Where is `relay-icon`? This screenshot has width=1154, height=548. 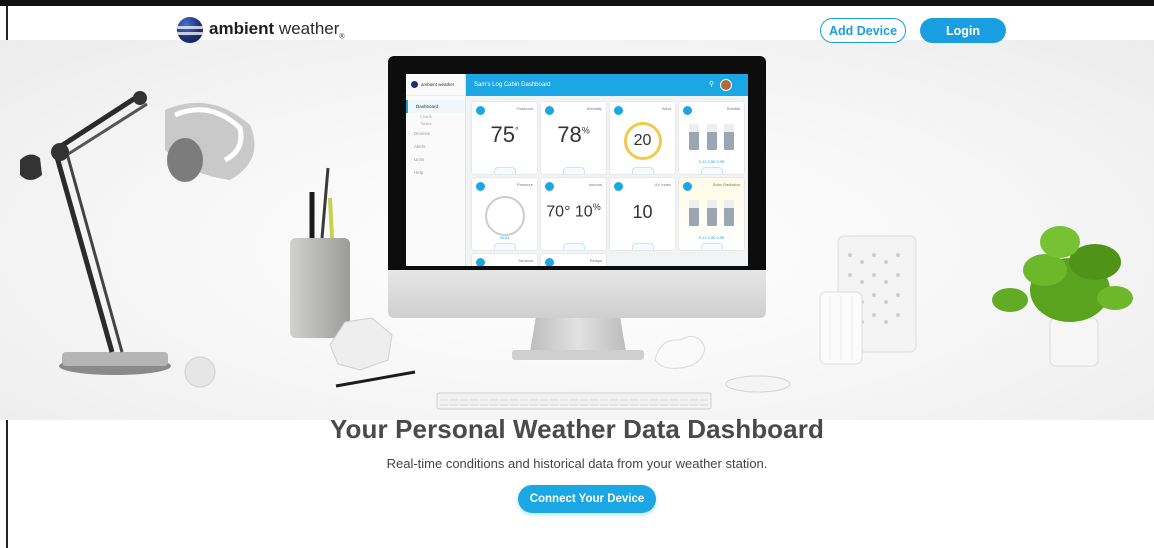 relay-icon is located at coordinates (549, 262).